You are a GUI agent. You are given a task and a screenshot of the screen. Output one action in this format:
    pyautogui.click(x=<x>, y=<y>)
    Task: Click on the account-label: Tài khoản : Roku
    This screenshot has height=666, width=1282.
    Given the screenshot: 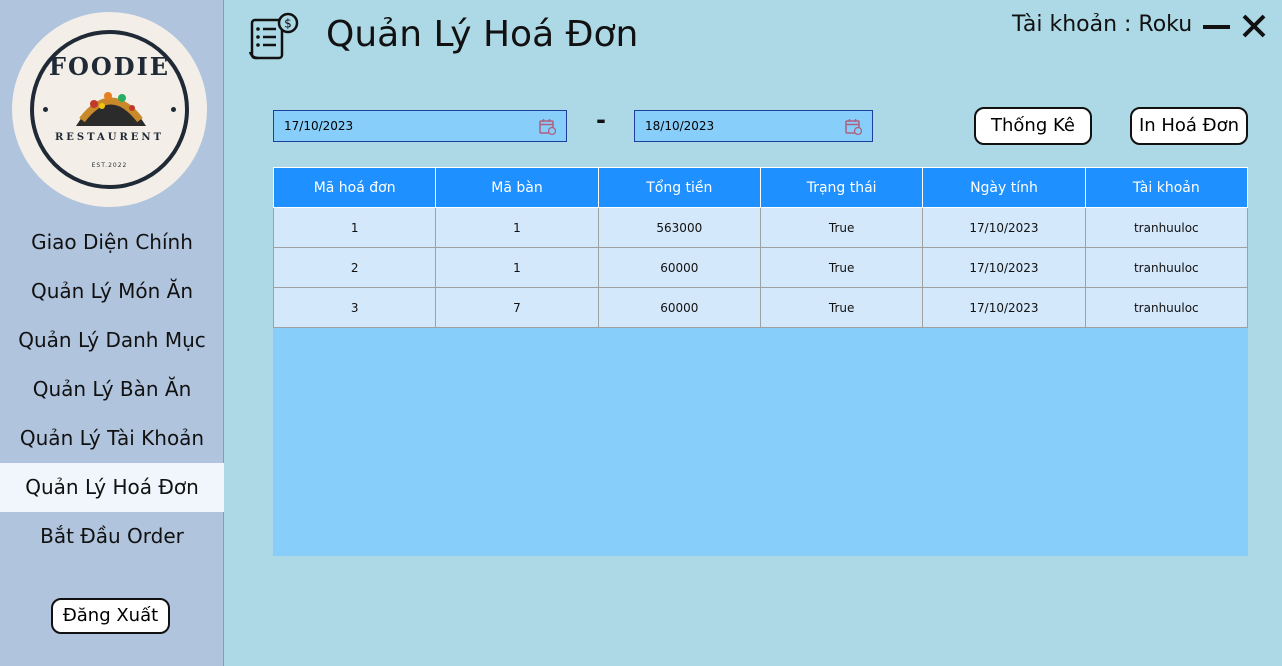 What is the action you would take?
    pyautogui.click(x=1102, y=24)
    